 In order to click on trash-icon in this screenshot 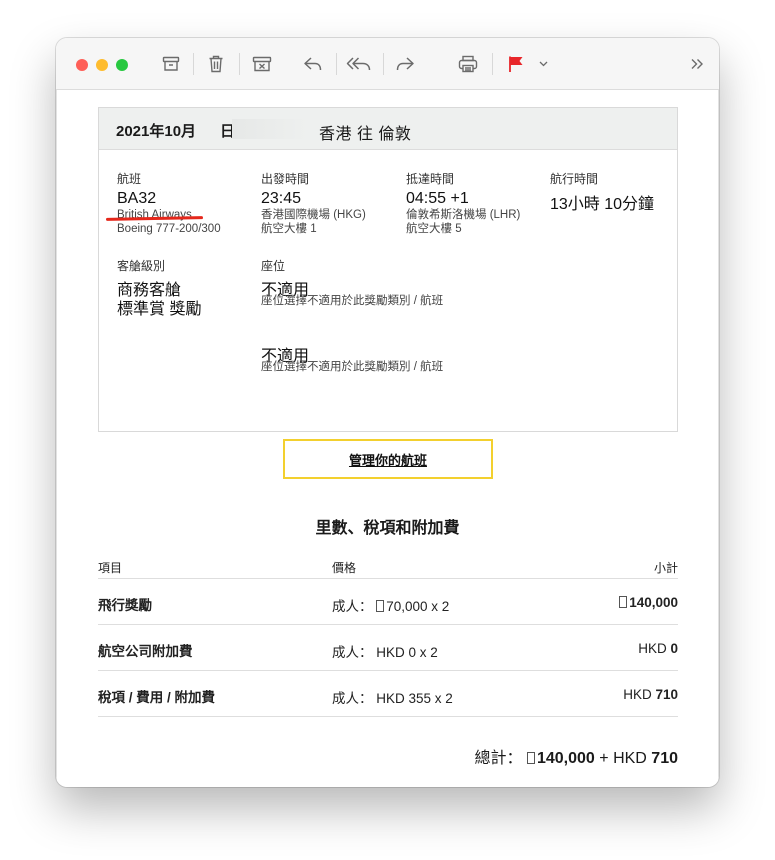, I will do `click(216, 64)`.